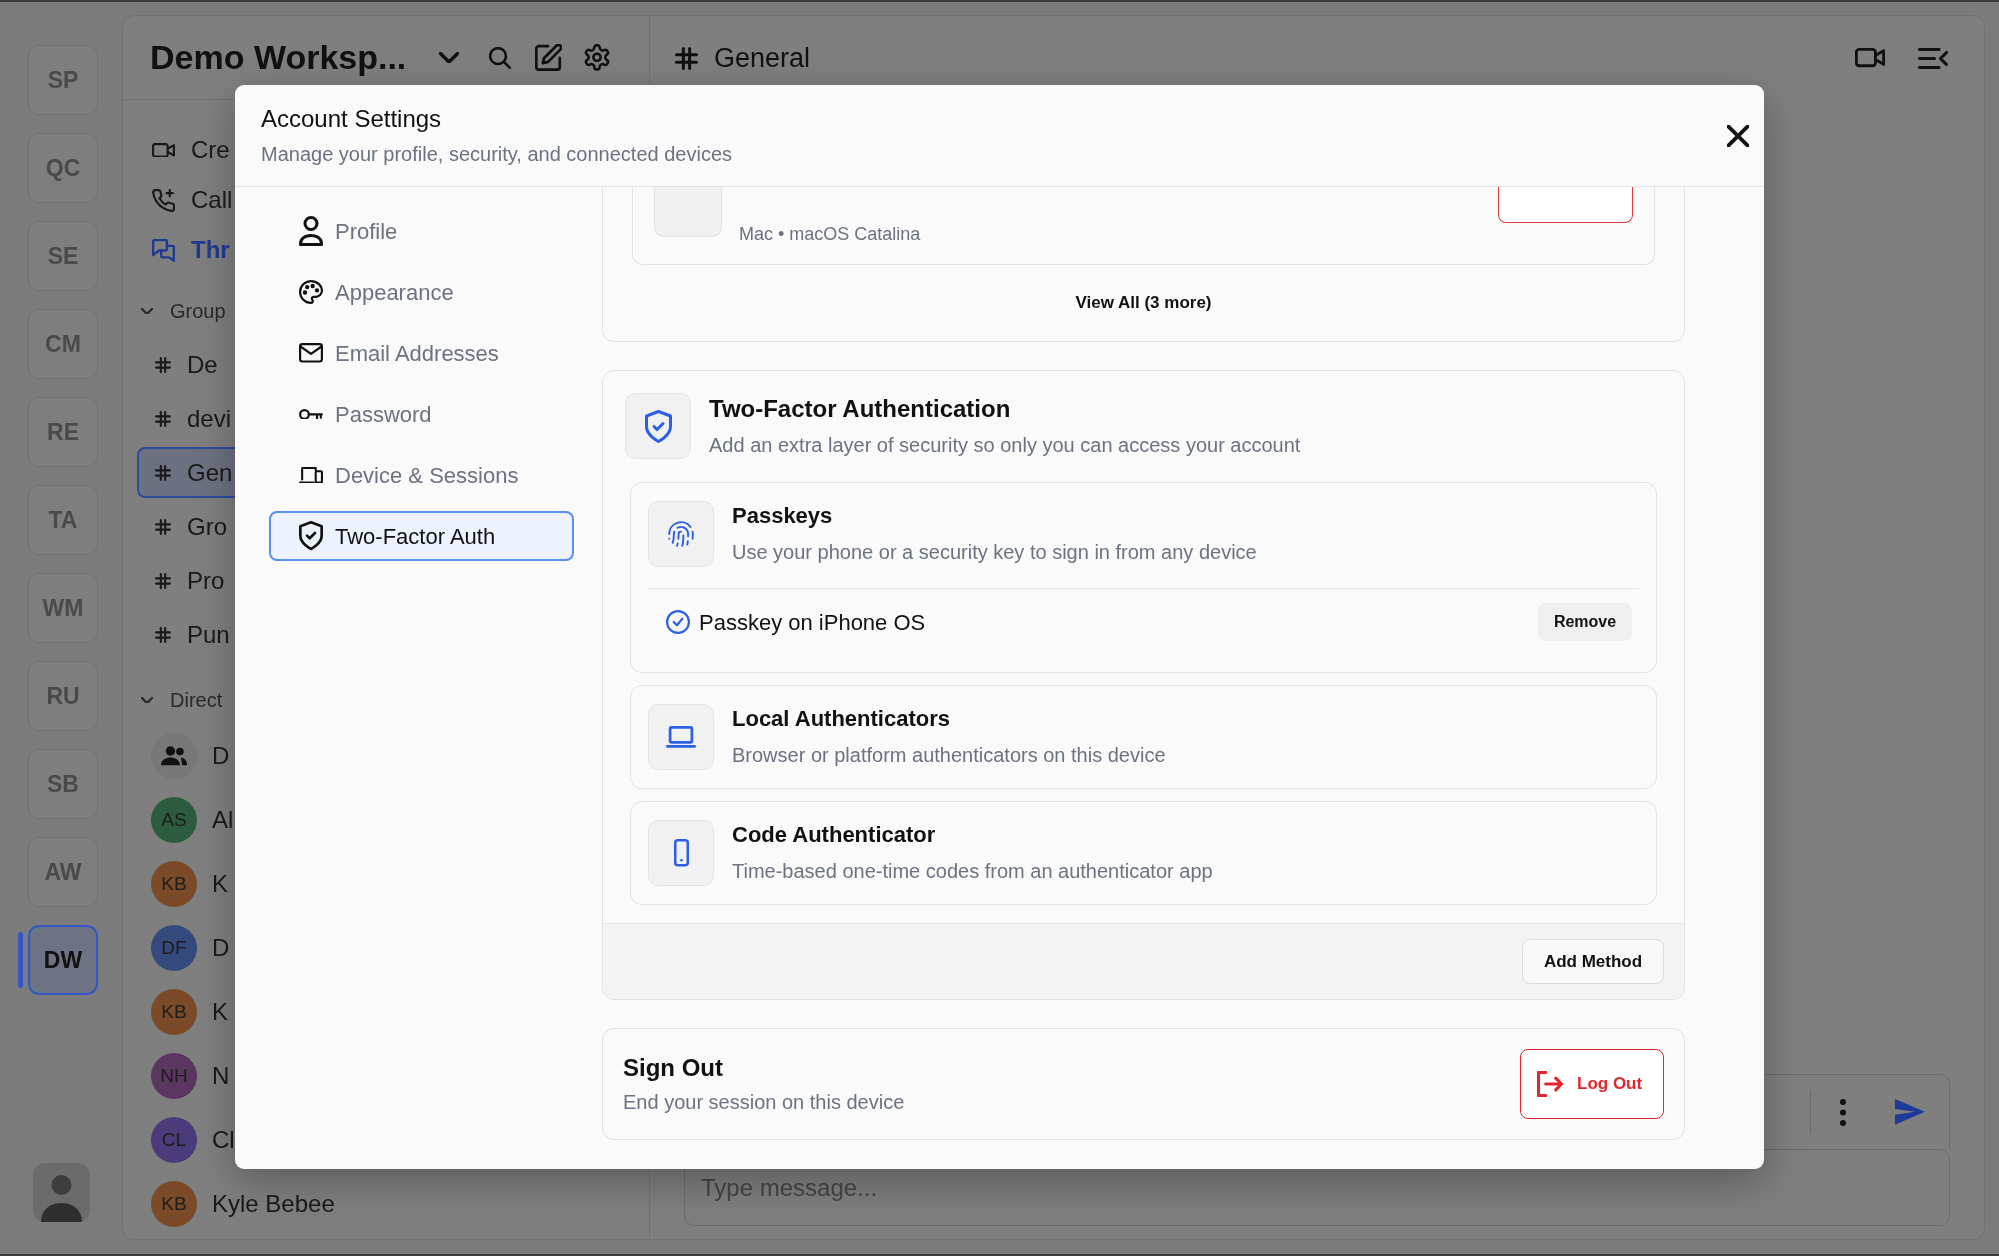 Image resolution: width=1999 pixels, height=1256 pixels. I want to click on sidebar-link: Cre, so click(191, 150).